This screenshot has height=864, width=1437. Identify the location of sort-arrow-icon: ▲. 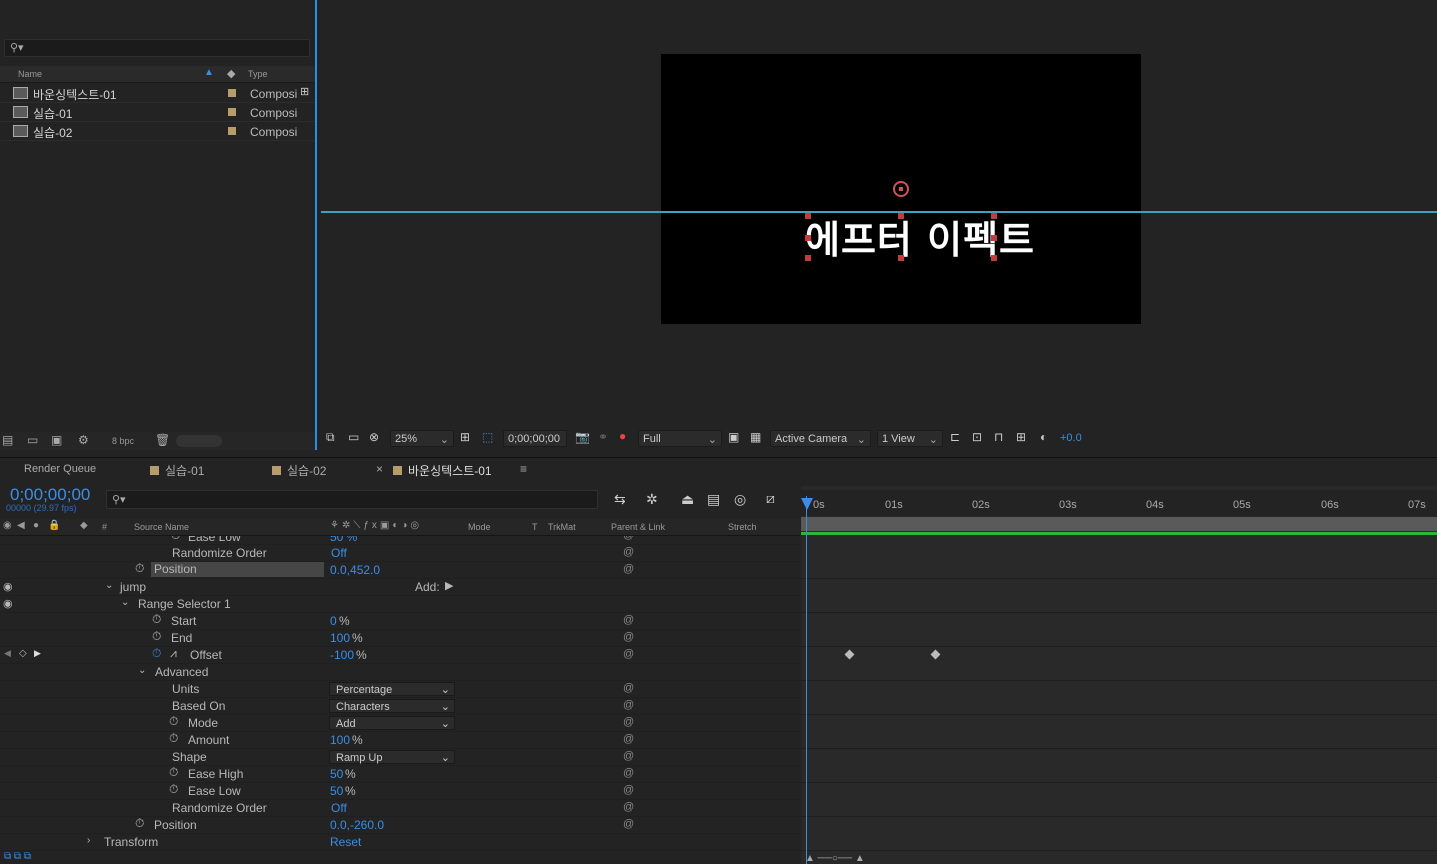
(209, 72).